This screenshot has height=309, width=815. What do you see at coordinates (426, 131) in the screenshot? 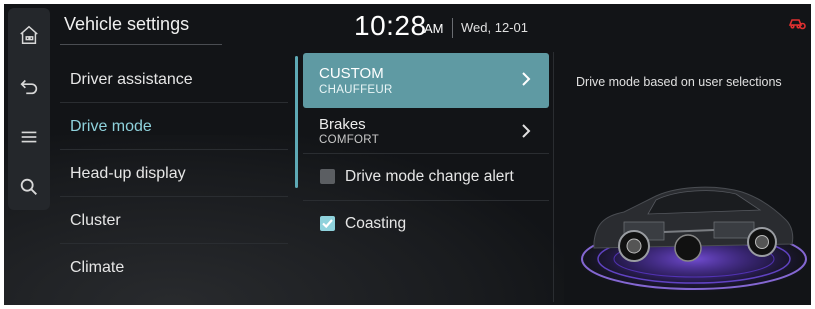
I see `brakes-option: Brakes COMFORT` at bounding box center [426, 131].